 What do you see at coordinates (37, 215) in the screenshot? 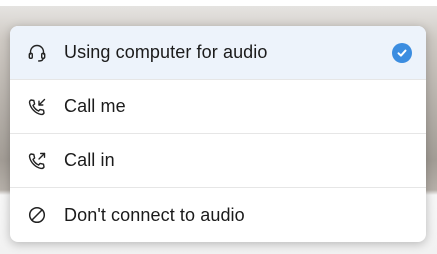
I see `no-audio-icon` at bounding box center [37, 215].